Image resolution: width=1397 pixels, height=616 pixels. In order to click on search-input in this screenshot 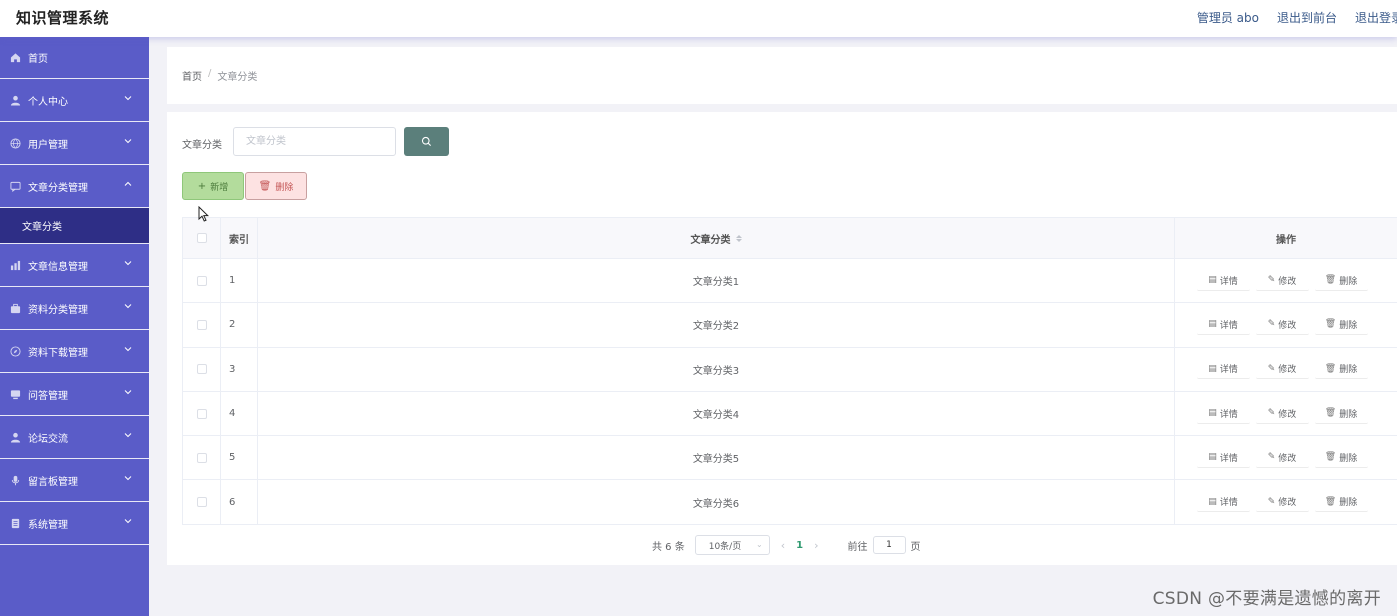, I will do `click(314, 141)`.